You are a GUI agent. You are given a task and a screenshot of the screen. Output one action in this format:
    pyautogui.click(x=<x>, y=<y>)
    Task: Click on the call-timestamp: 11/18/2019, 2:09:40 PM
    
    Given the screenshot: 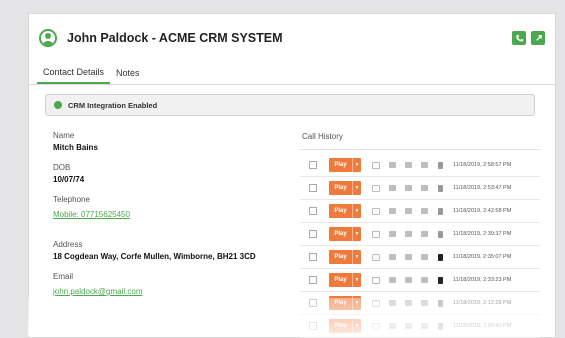 What is the action you would take?
    pyautogui.click(x=482, y=326)
    